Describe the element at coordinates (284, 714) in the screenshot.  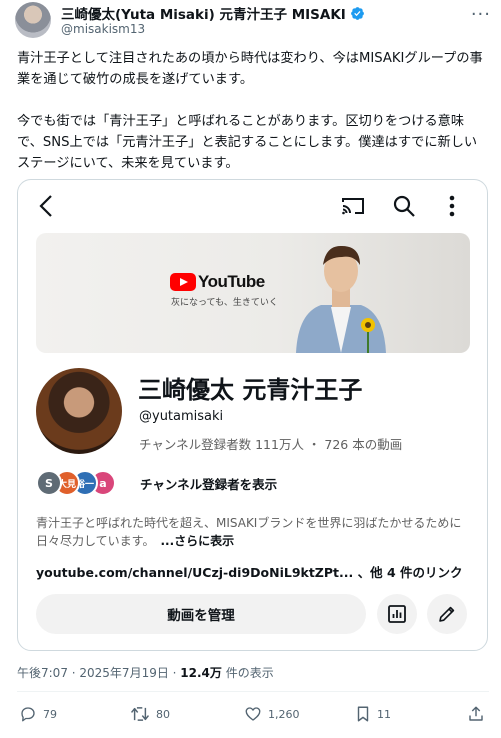
I see `like-count: 1,260` at that location.